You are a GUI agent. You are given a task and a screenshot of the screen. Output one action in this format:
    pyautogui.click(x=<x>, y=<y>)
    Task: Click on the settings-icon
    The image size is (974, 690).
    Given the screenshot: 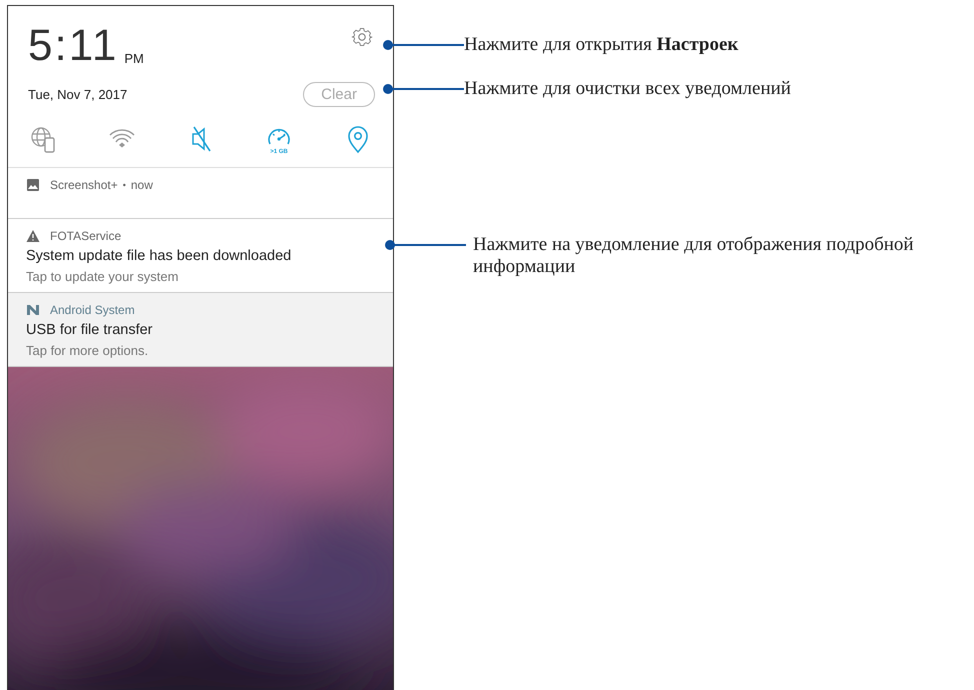 What is the action you would take?
    pyautogui.click(x=362, y=37)
    